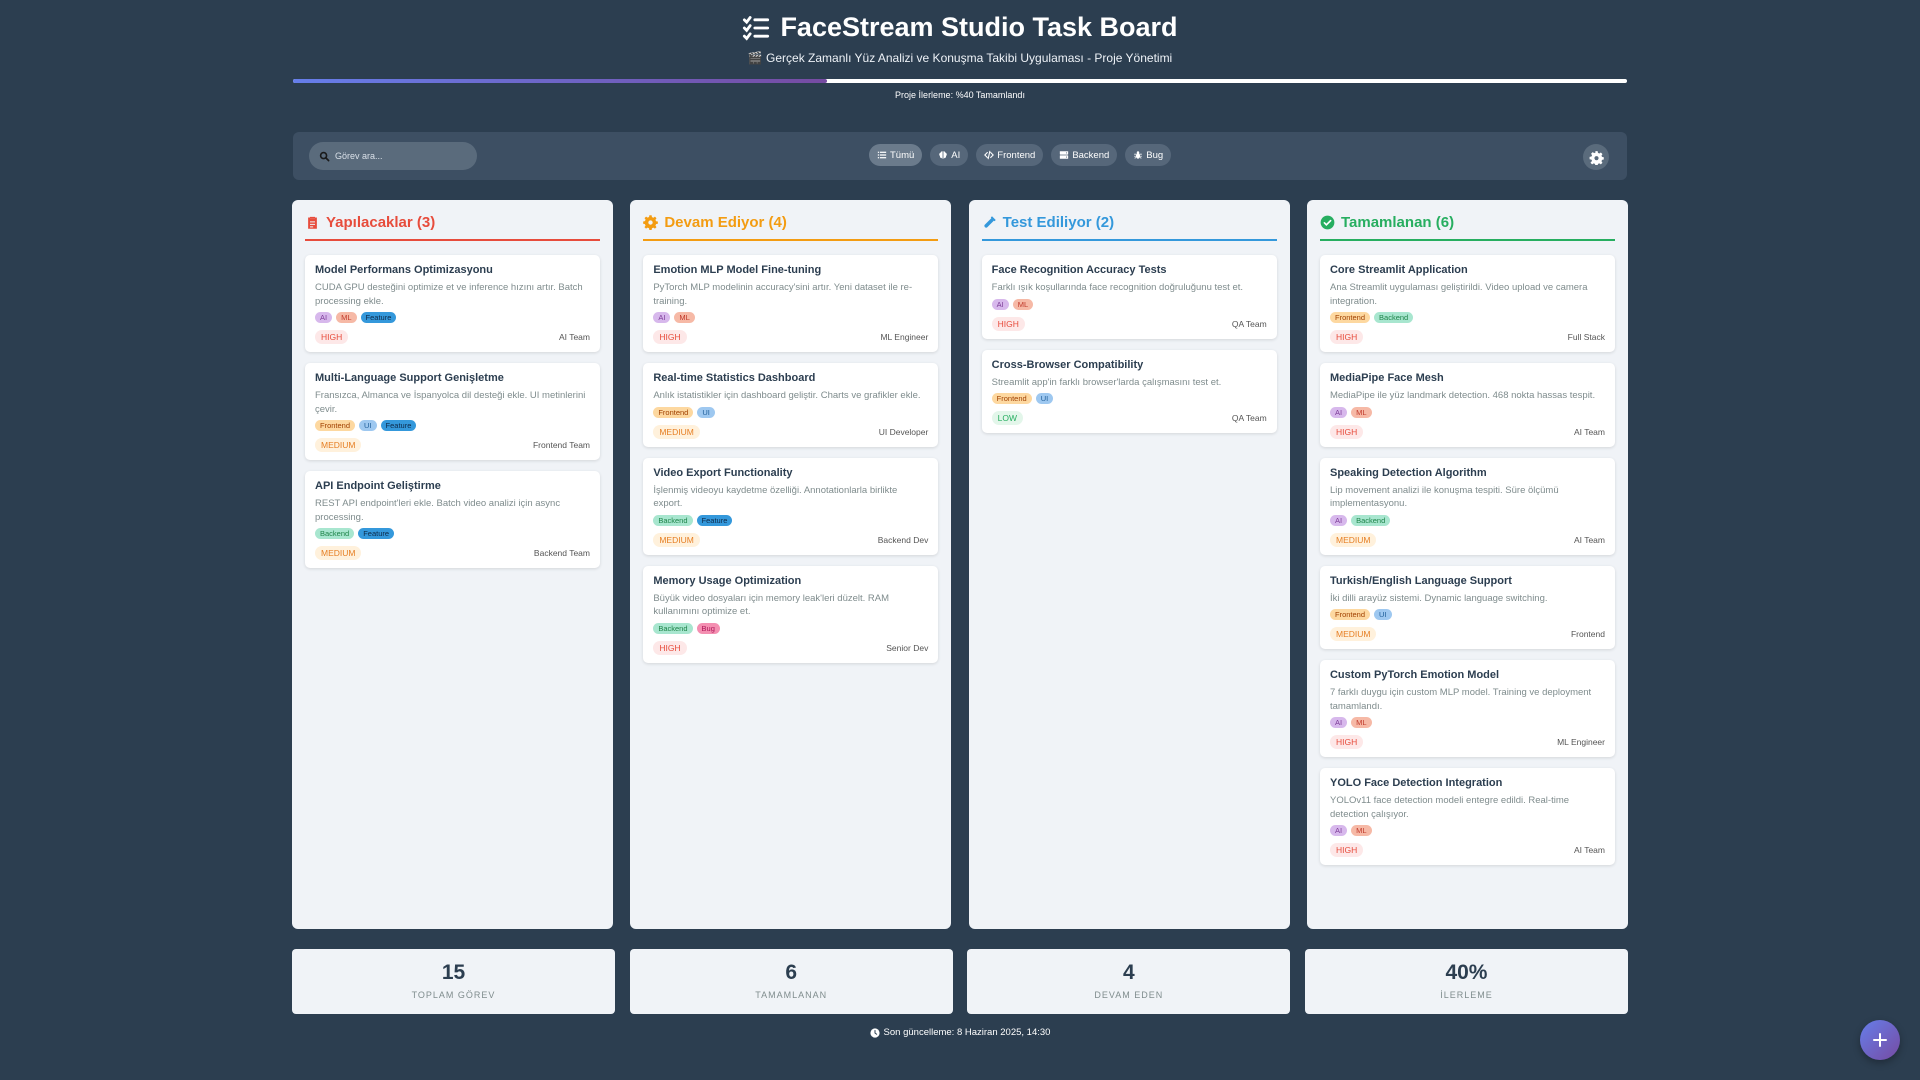 This screenshot has height=1080, width=1920. I want to click on stat-label: TOPLAM GÖREV, so click(453, 995).